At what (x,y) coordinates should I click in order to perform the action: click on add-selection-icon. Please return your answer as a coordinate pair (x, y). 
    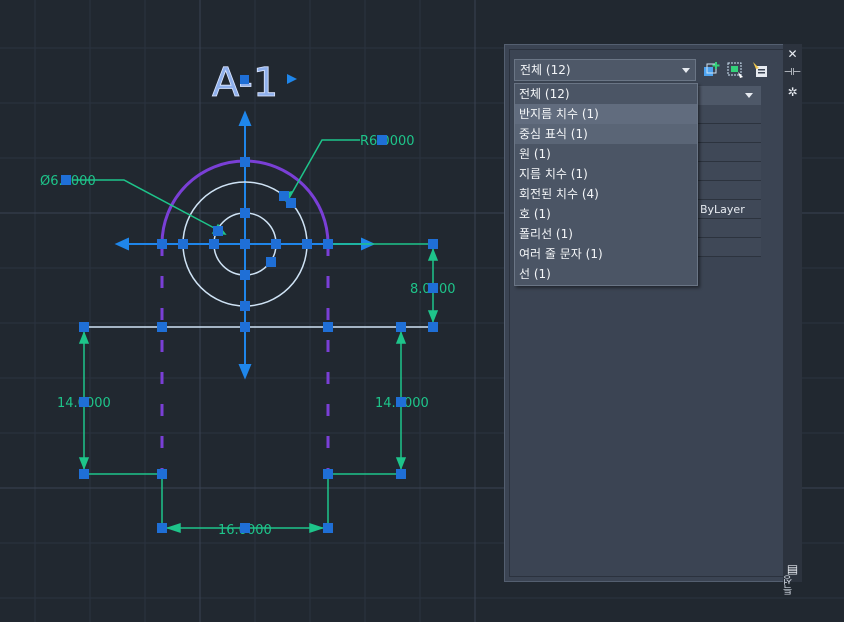
    Looking at the image, I should click on (712, 70).